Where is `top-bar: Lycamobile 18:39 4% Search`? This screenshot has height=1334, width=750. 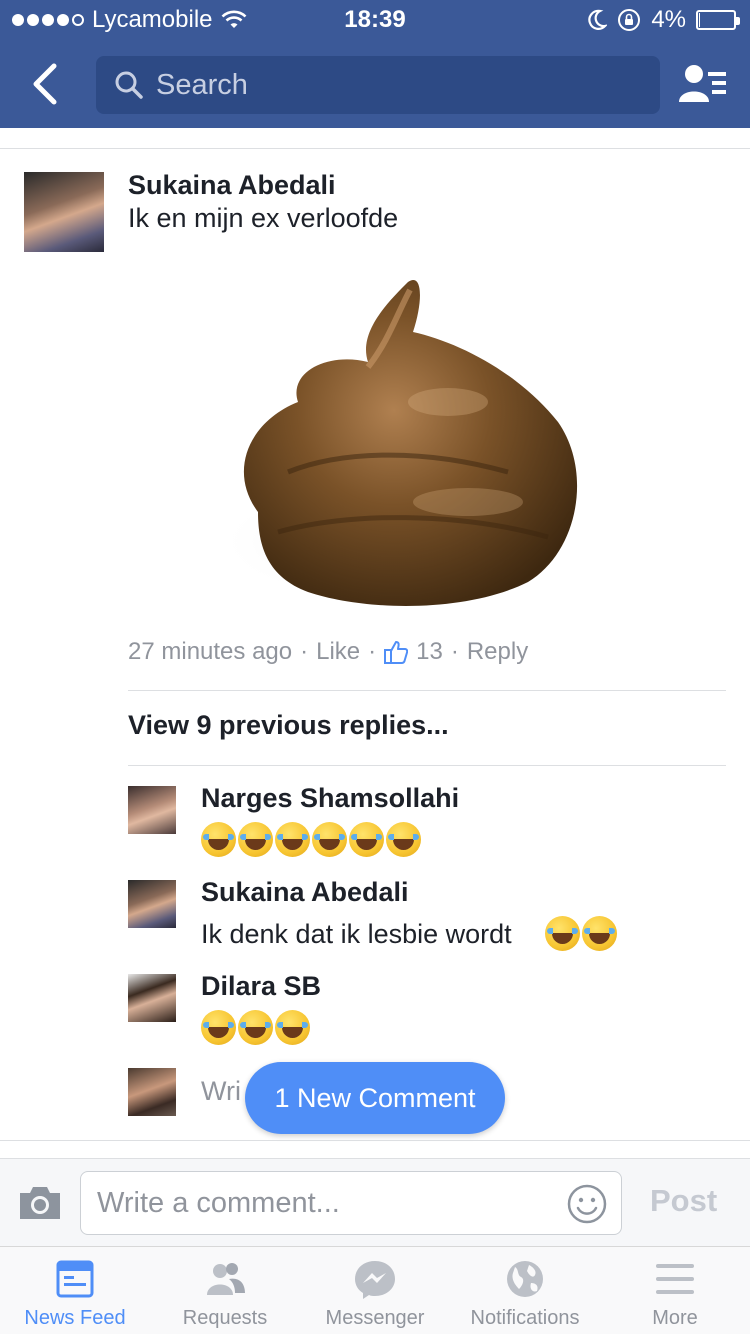
top-bar: Lycamobile 18:39 4% Search is located at coordinates (375, 64).